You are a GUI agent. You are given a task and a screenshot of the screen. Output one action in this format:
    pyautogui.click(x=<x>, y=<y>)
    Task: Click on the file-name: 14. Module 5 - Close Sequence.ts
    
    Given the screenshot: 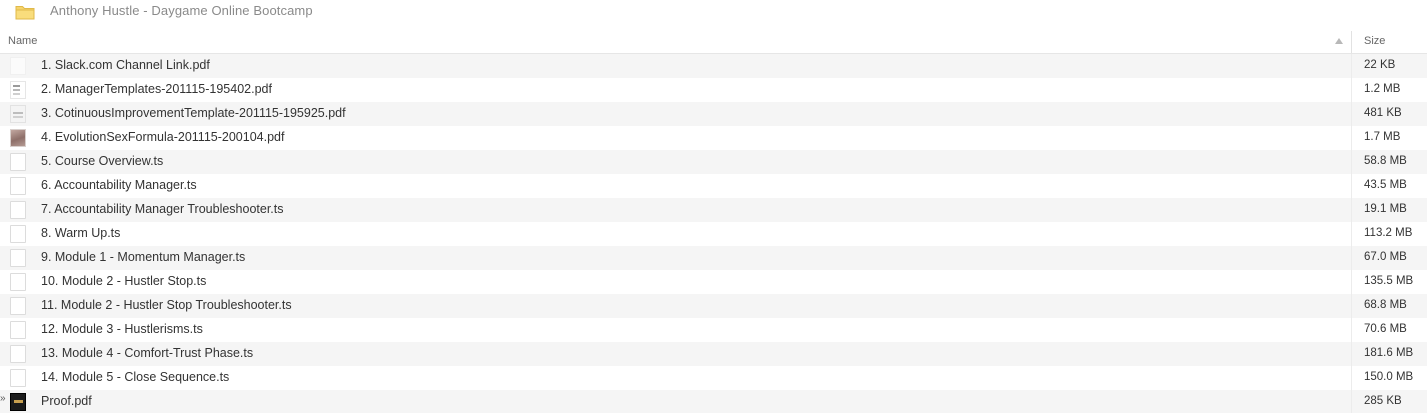 What is the action you would take?
    pyautogui.click(x=135, y=377)
    